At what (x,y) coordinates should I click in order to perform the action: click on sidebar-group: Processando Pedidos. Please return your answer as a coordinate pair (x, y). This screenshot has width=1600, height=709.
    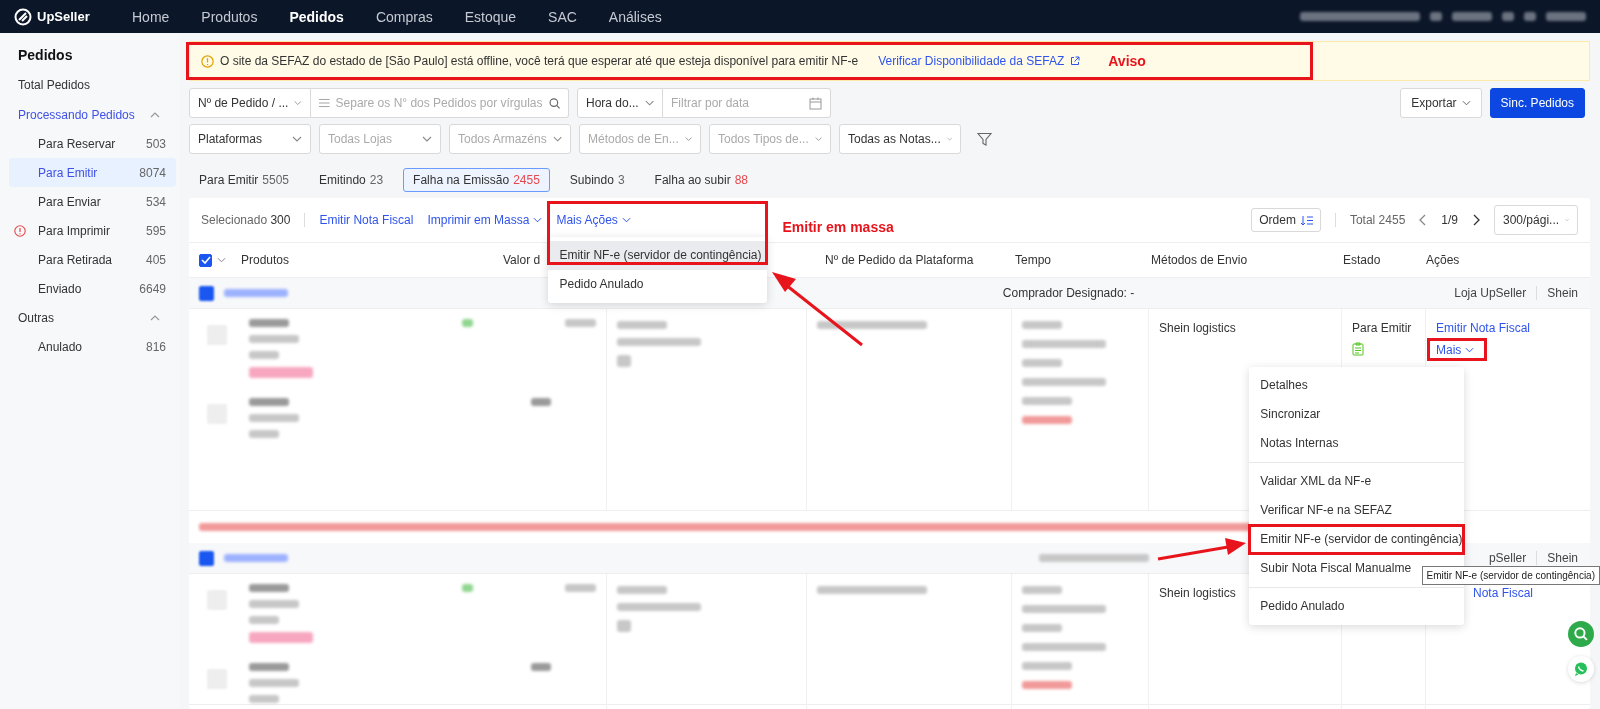
    Looking at the image, I should click on (90, 114).